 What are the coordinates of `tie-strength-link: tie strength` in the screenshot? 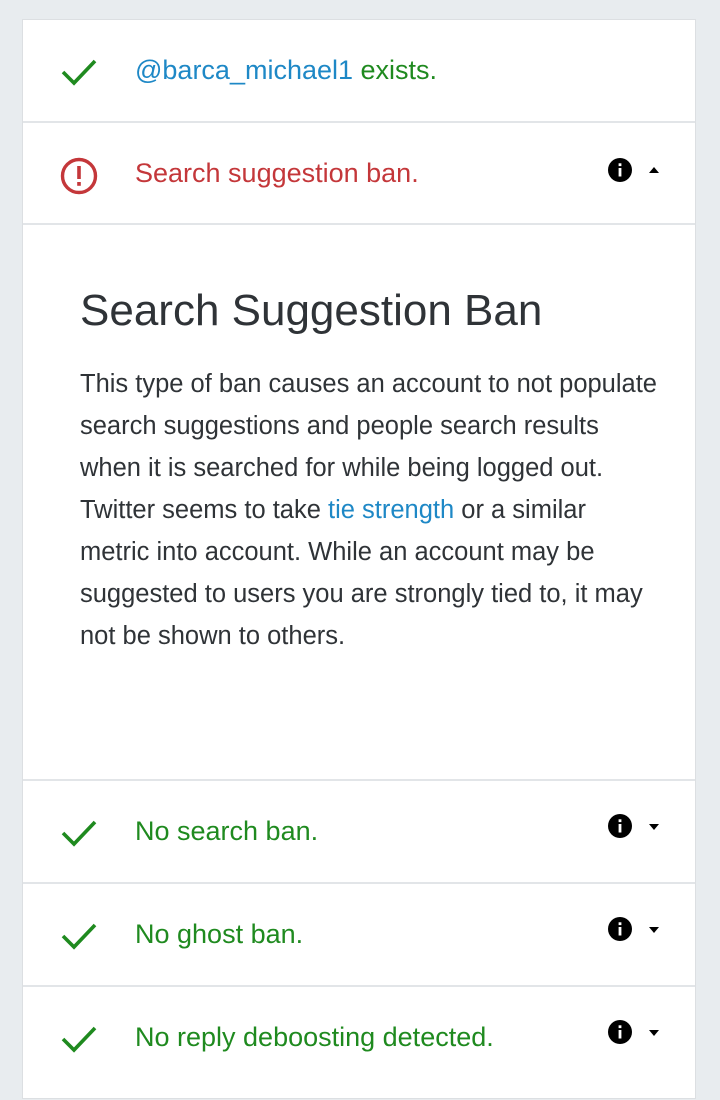 It's located at (391, 510).